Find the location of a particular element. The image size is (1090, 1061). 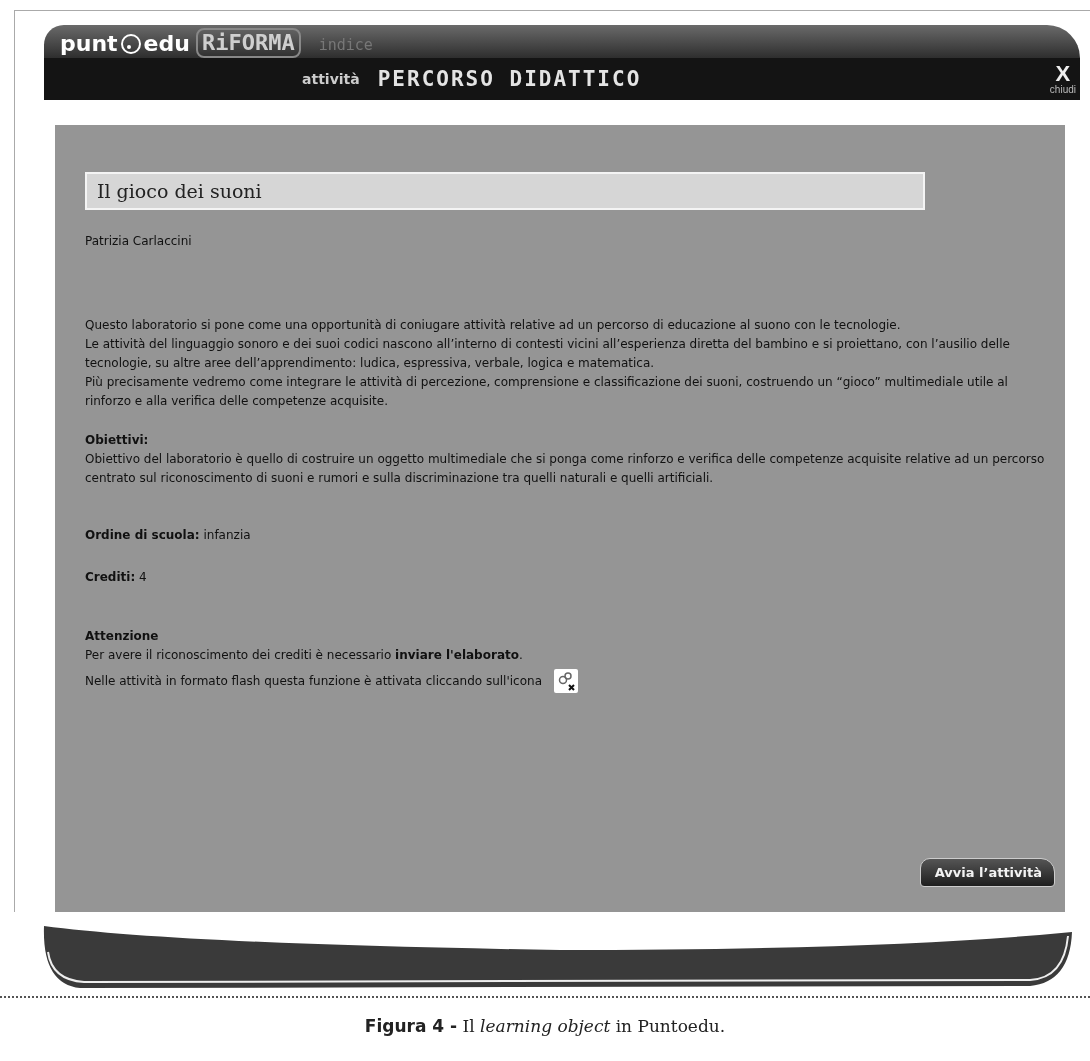

ring-icon is located at coordinates (130, 44).